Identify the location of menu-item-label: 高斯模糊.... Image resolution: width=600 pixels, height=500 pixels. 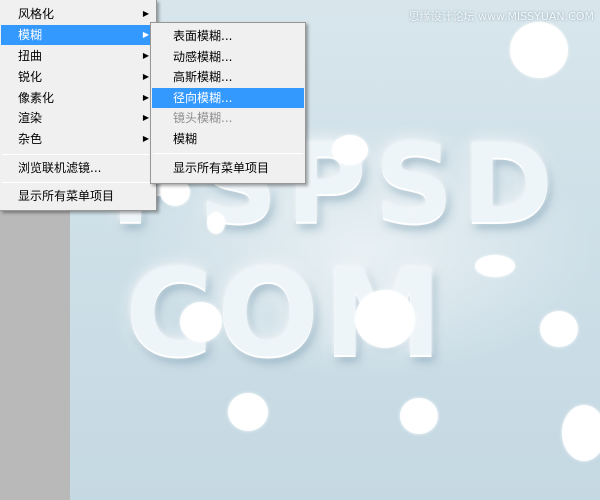
(203, 77).